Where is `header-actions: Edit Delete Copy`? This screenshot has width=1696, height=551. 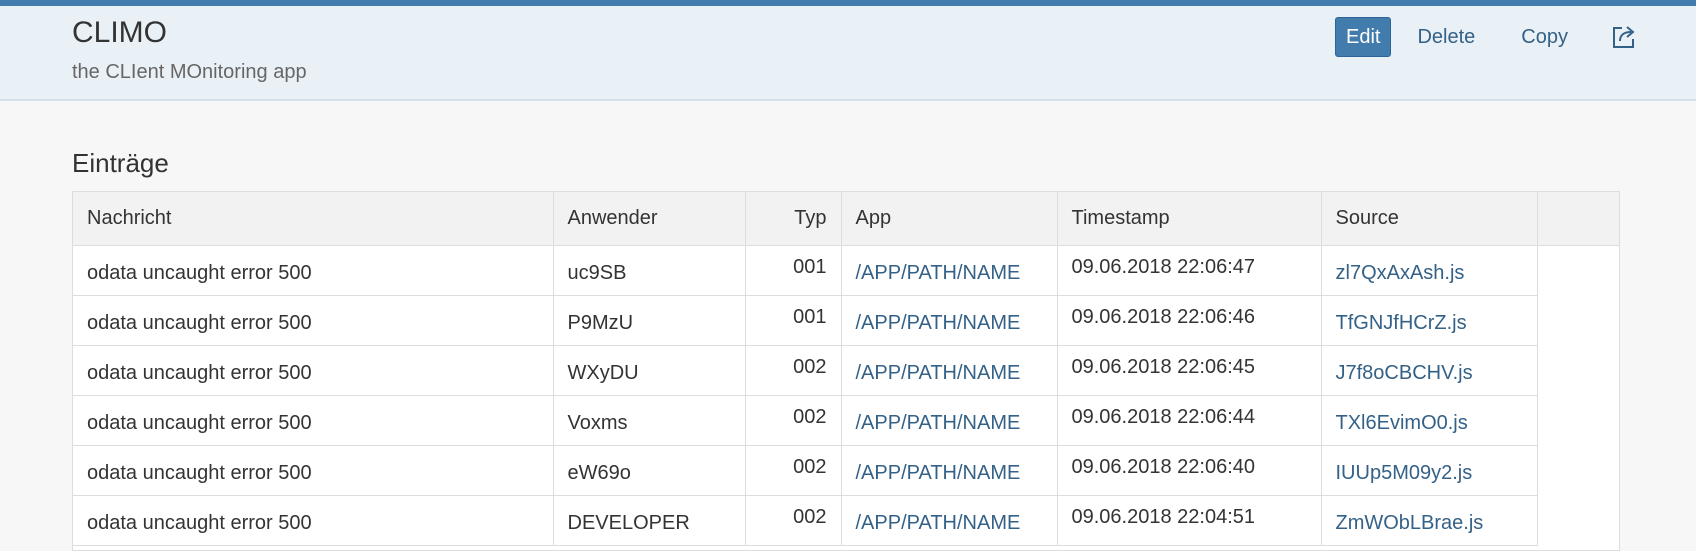 header-actions: Edit Delete Copy is located at coordinates (1489, 37).